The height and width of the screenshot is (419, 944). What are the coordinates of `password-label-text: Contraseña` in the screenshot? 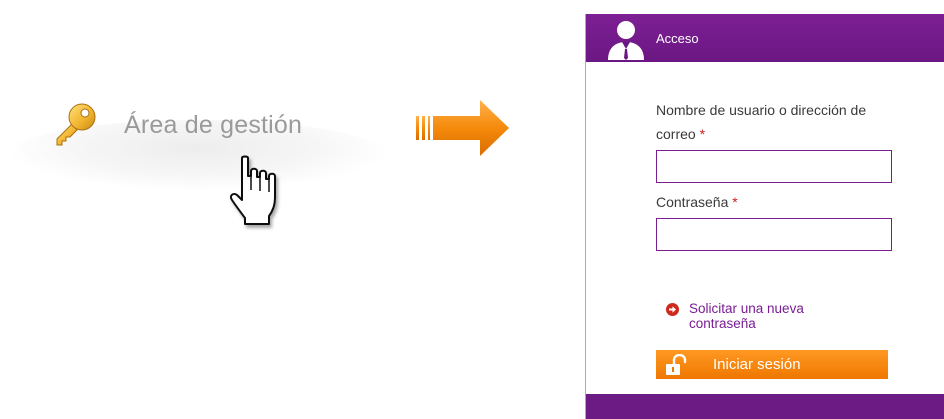 It's located at (692, 202).